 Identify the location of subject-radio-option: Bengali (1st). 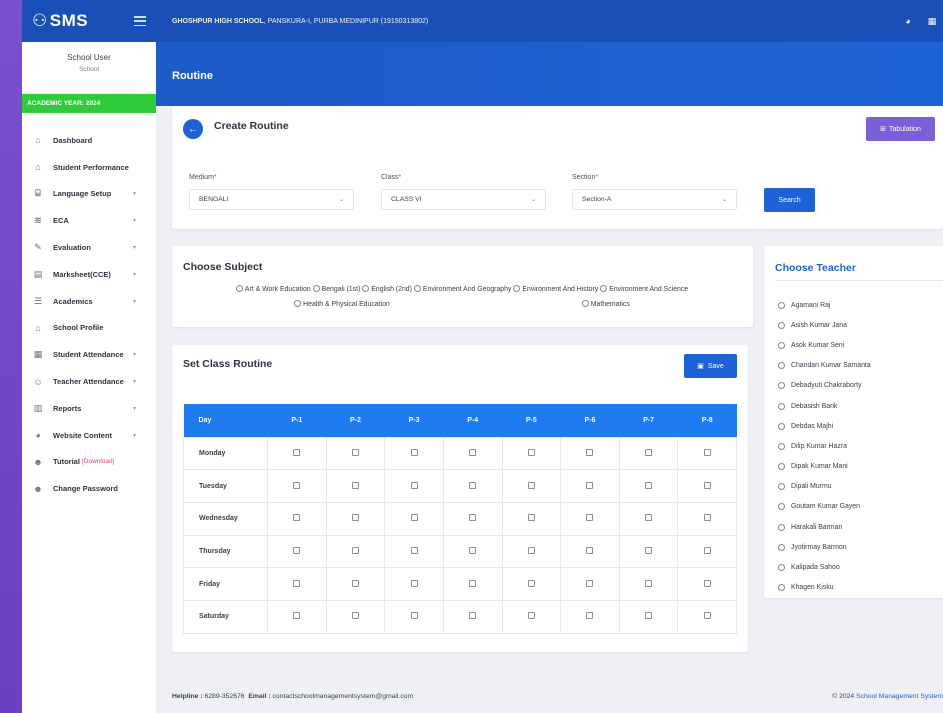
(336, 290).